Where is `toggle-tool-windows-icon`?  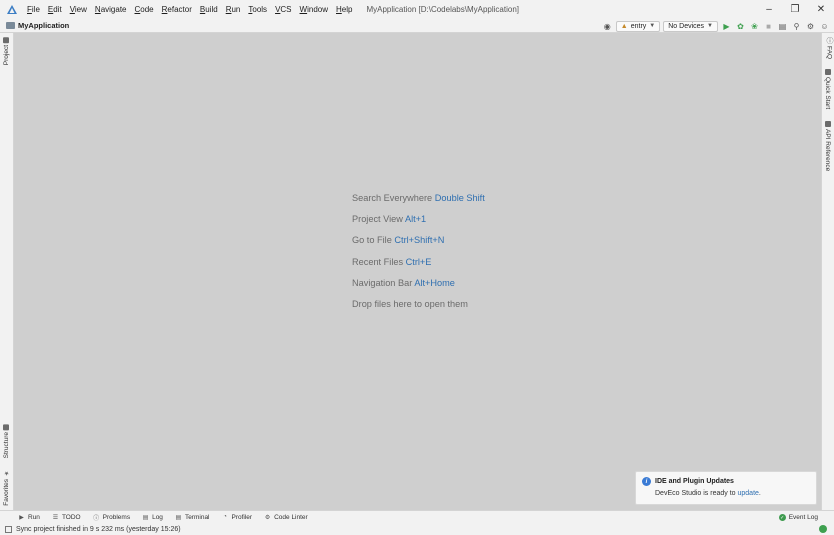
toggle-tool-windows-icon is located at coordinates (8, 529).